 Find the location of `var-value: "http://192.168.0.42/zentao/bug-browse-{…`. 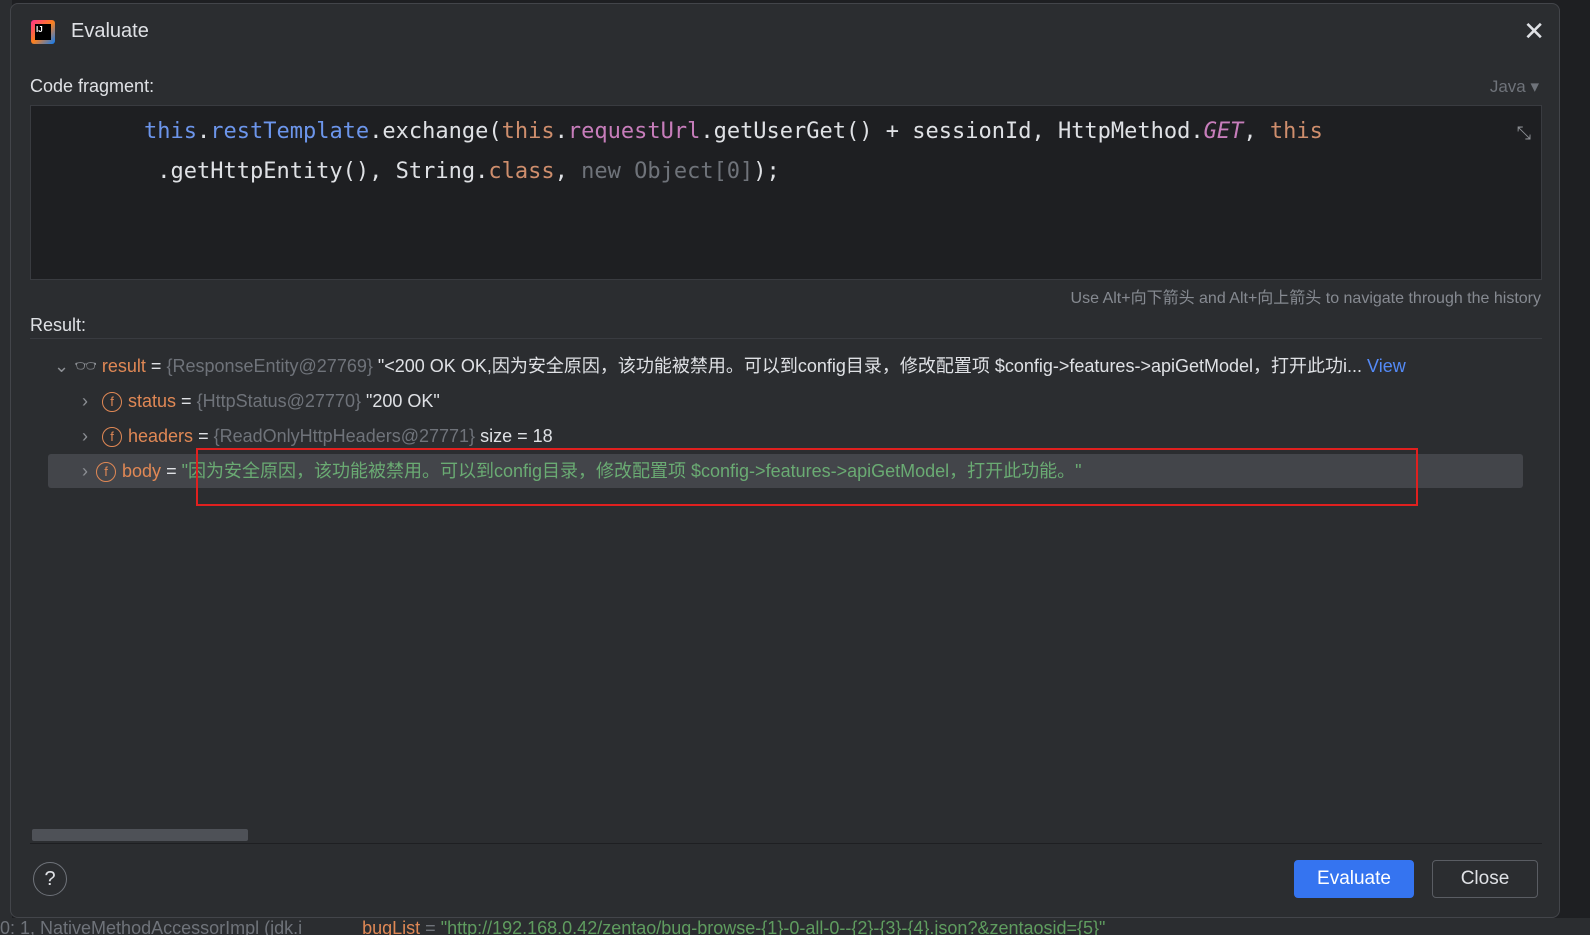

var-value: "http://192.168.0.42/zentao/bug-browse-{… is located at coordinates (773, 926).